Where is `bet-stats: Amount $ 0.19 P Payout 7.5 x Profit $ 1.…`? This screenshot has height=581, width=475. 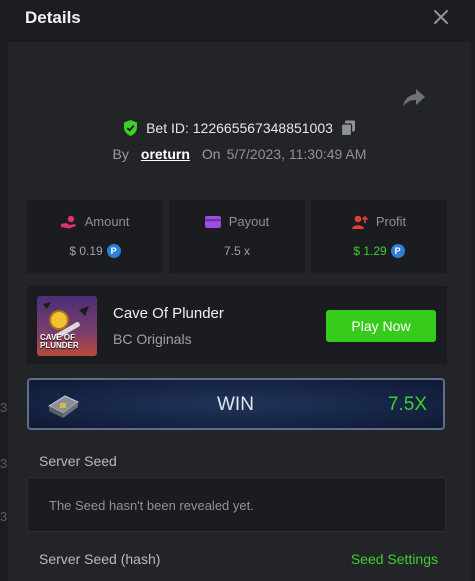 bet-stats: Amount $ 0.19 P Payout 7.5 x Profit $ 1.… is located at coordinates (237, 236).